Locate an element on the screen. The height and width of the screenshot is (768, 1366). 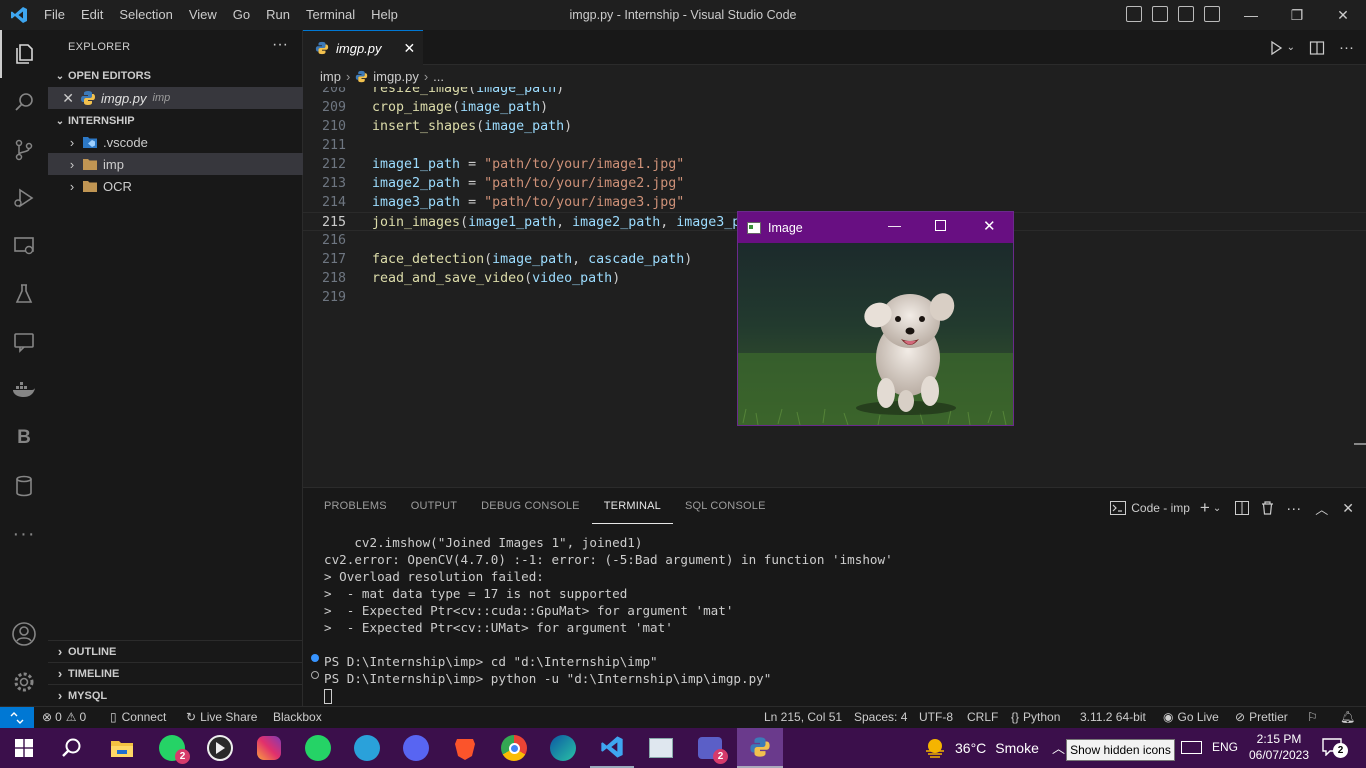
panel-more-icon: ··· is located at coordinates (1293, 508).